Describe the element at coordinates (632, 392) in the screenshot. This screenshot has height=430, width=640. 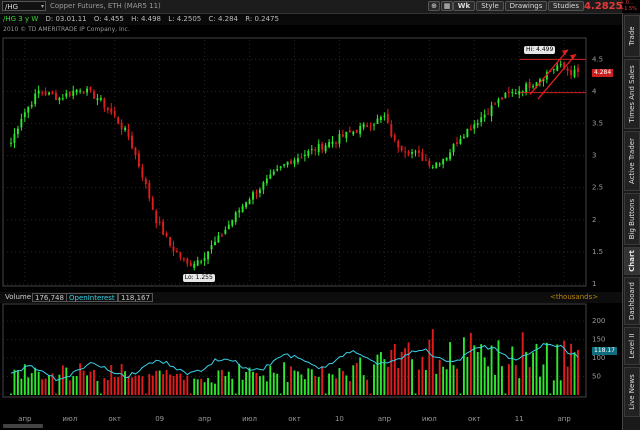
I see `side-tab-live-news: Live News` at that location.